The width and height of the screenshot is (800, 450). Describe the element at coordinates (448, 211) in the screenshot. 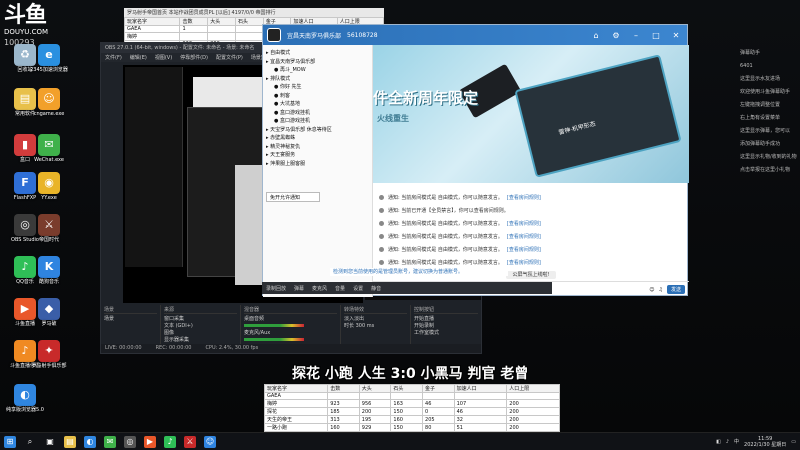

I see `message-text: 通知: 当前已开通【全员禁言】，你可以查看房间规则。` at that location.